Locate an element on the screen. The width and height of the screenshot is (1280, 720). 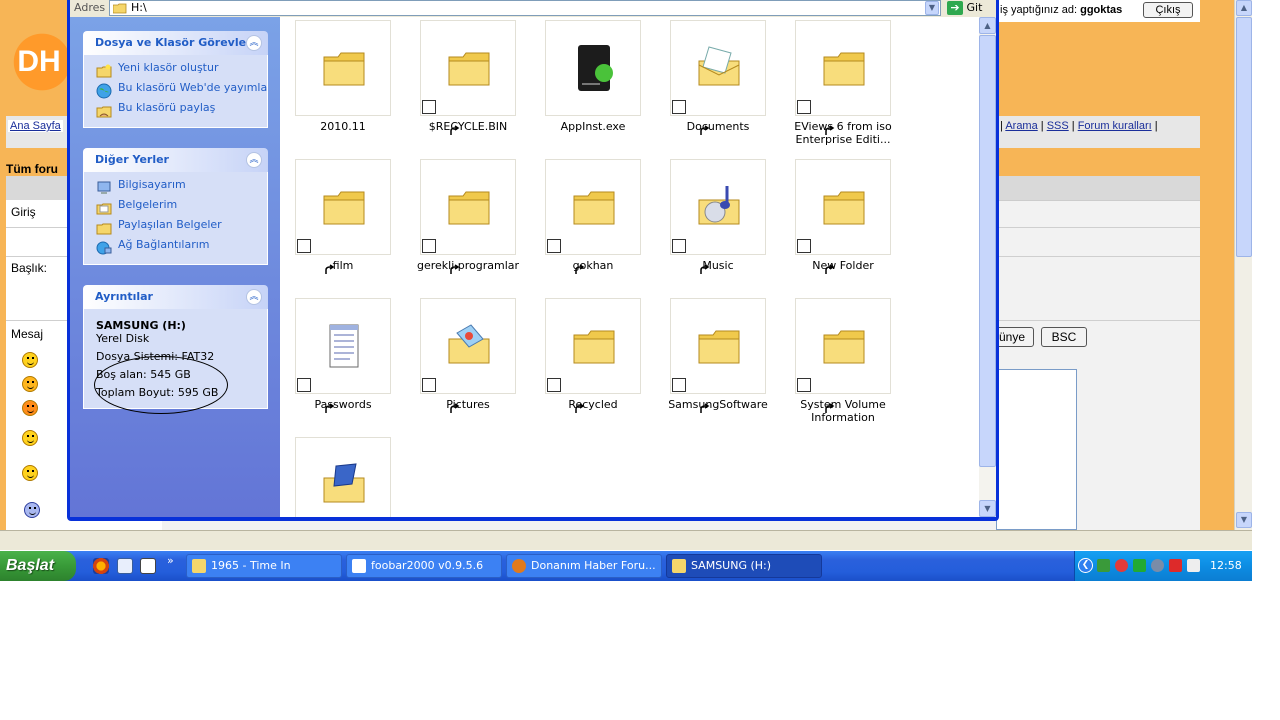
cool-emoticon-icon is located at coordinates (30, 438).